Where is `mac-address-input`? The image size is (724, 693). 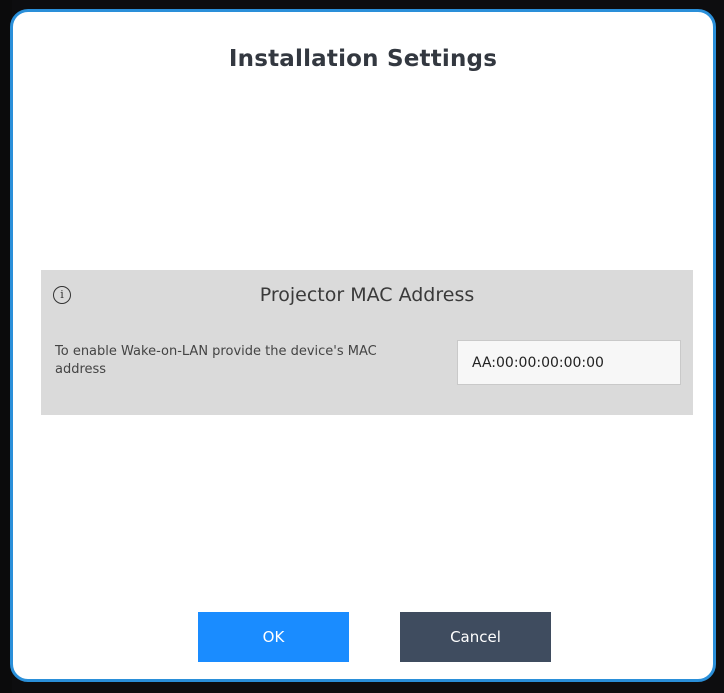
mac-address-input is located at coordinates (569, 362).